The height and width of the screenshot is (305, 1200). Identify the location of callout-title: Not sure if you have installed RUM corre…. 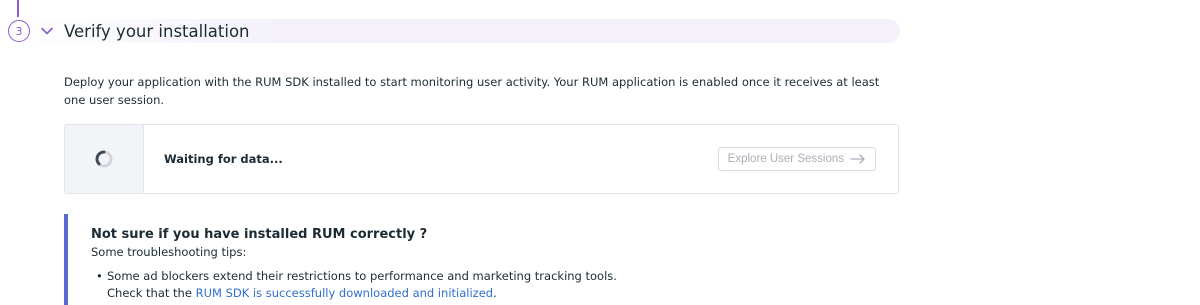
(259, 234).